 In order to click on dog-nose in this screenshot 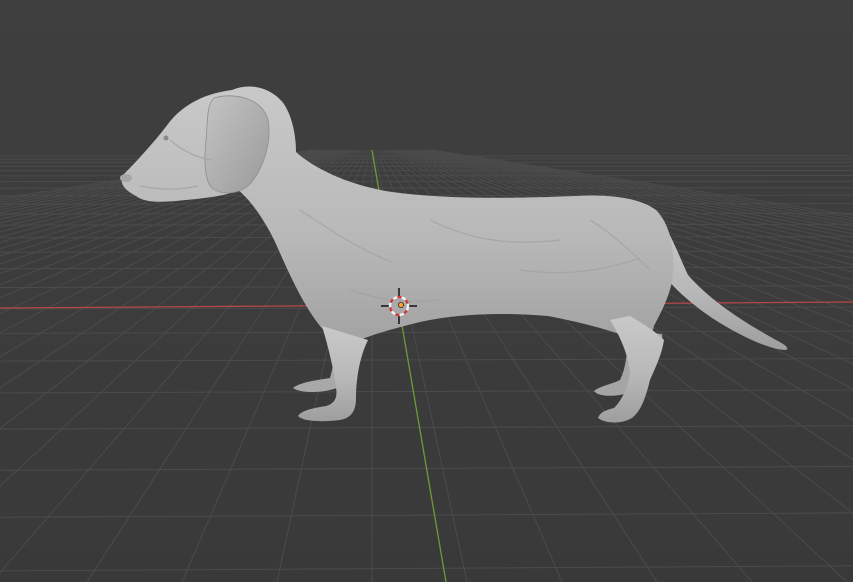, I will do `click(126, 178)`.